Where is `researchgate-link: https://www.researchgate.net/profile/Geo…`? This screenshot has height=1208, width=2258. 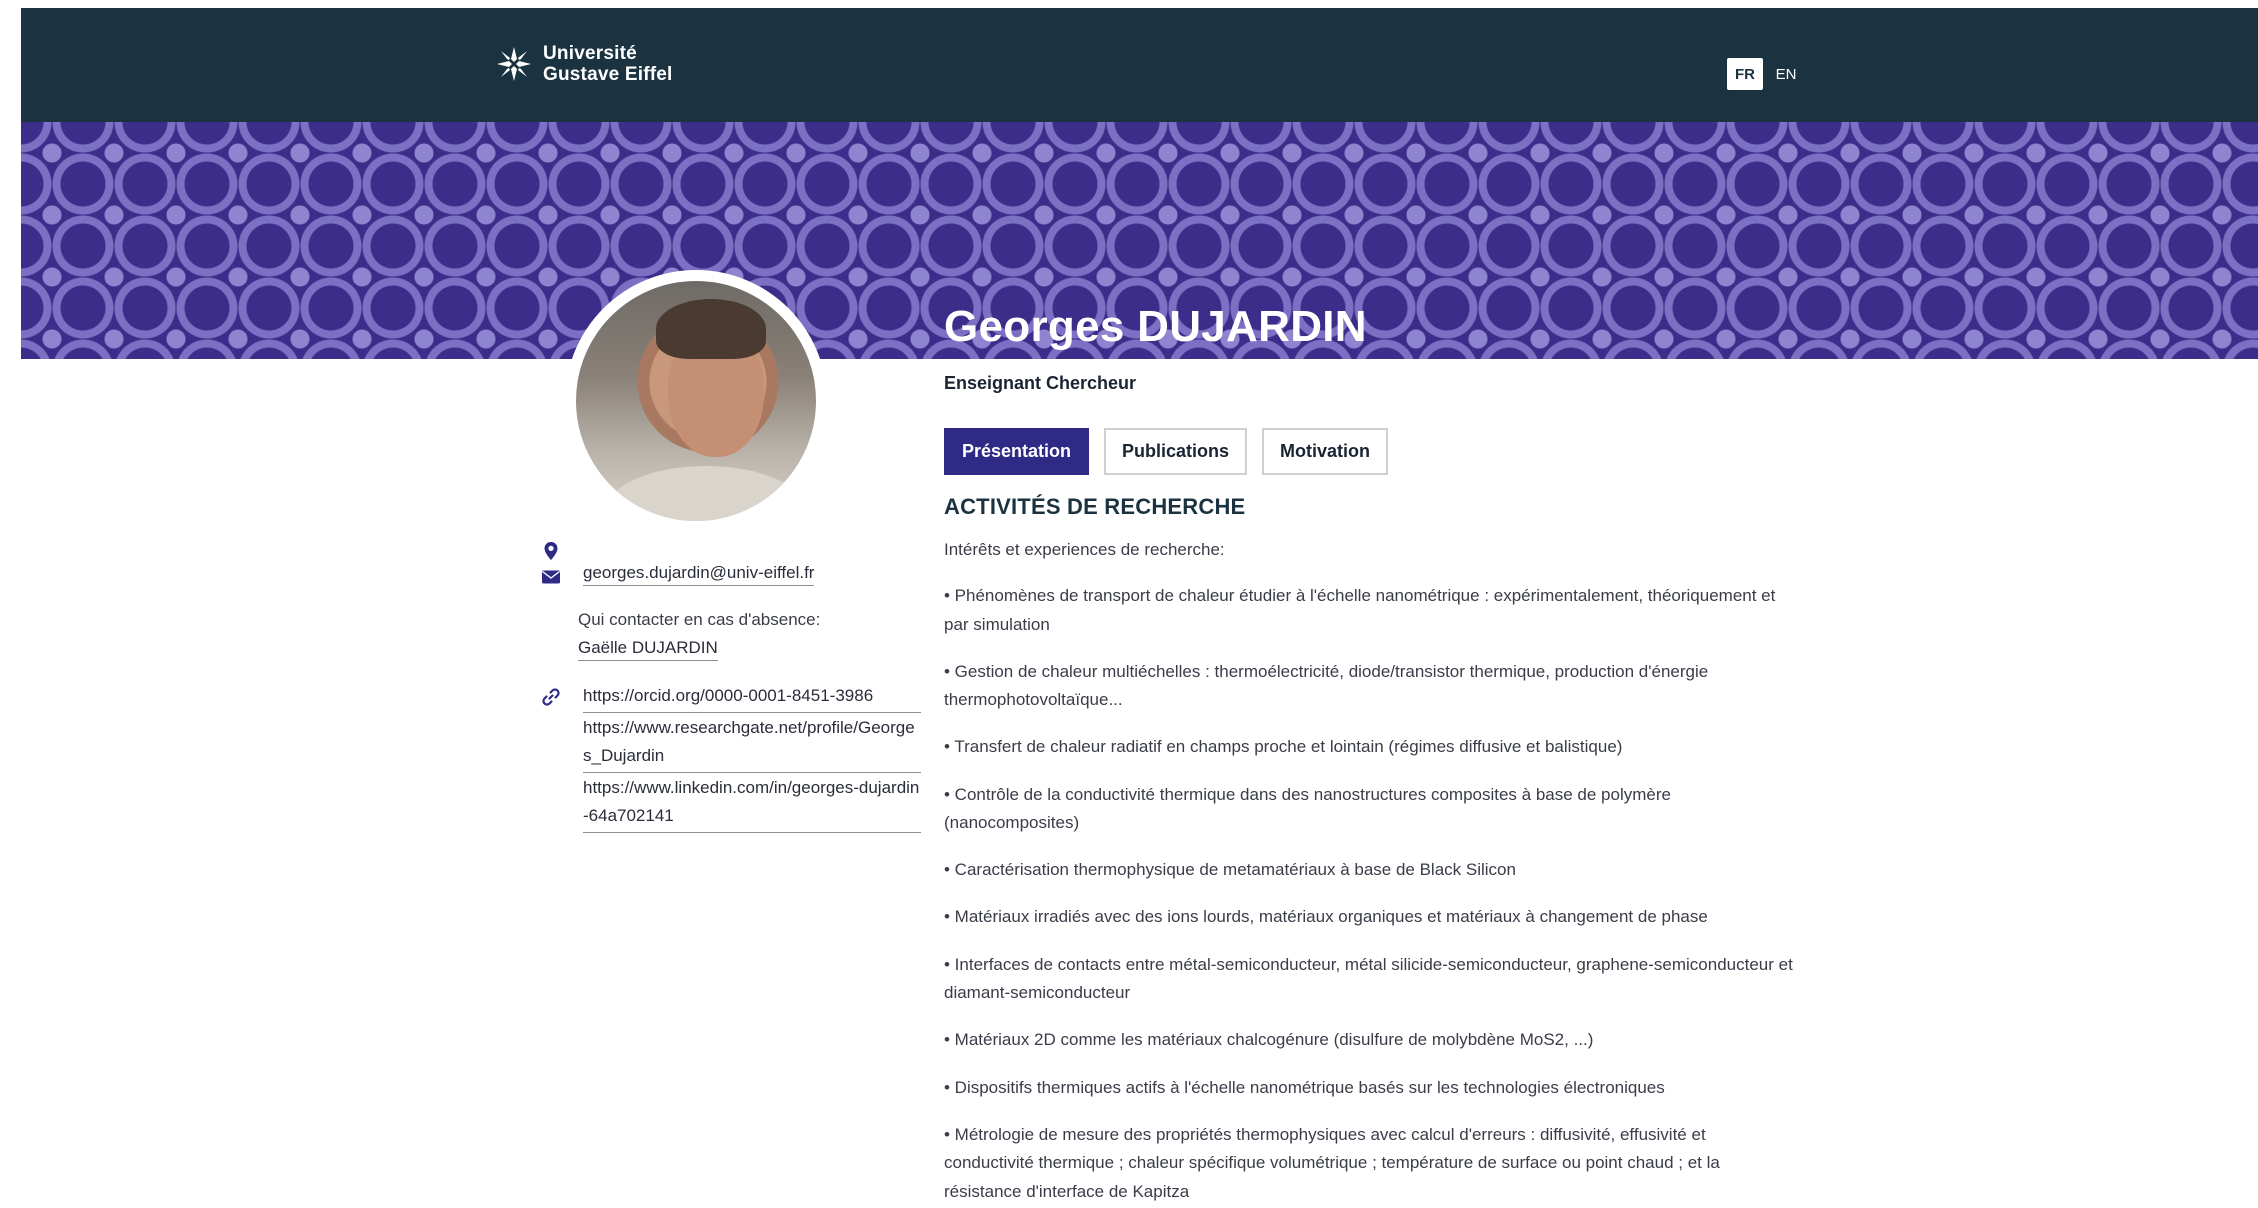
researchgate-link: https://www.researchgate.net/profile/Geo… is located at coordinates (752, 743).